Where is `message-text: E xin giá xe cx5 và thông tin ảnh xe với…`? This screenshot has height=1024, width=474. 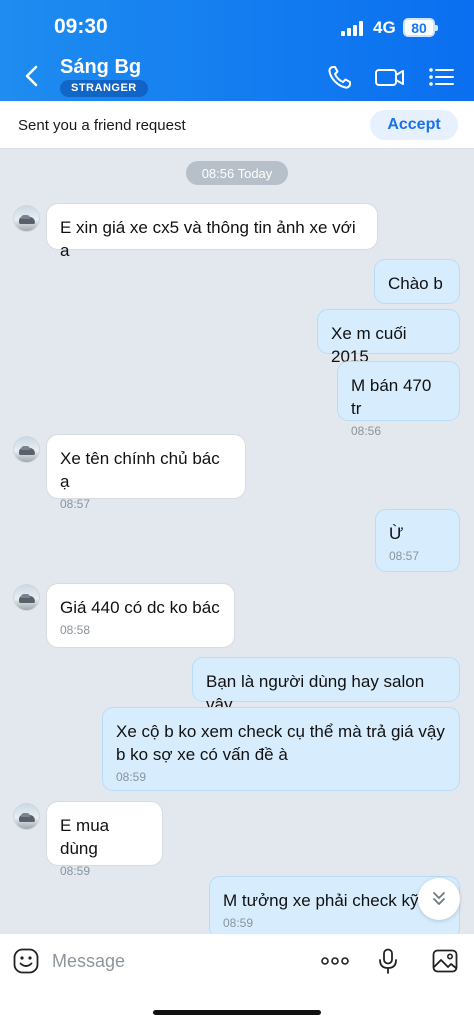
message-text: E xin giá xe cx5 và thông tin ảnh xe với… is located at coordinates (208, 239).